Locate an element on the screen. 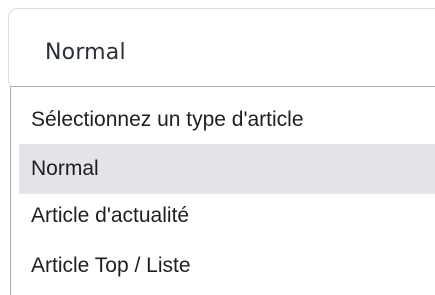 The width and height of the screenshot is (435, 295). option-label: Article Top / Liste is located at coordinates (111, 265).